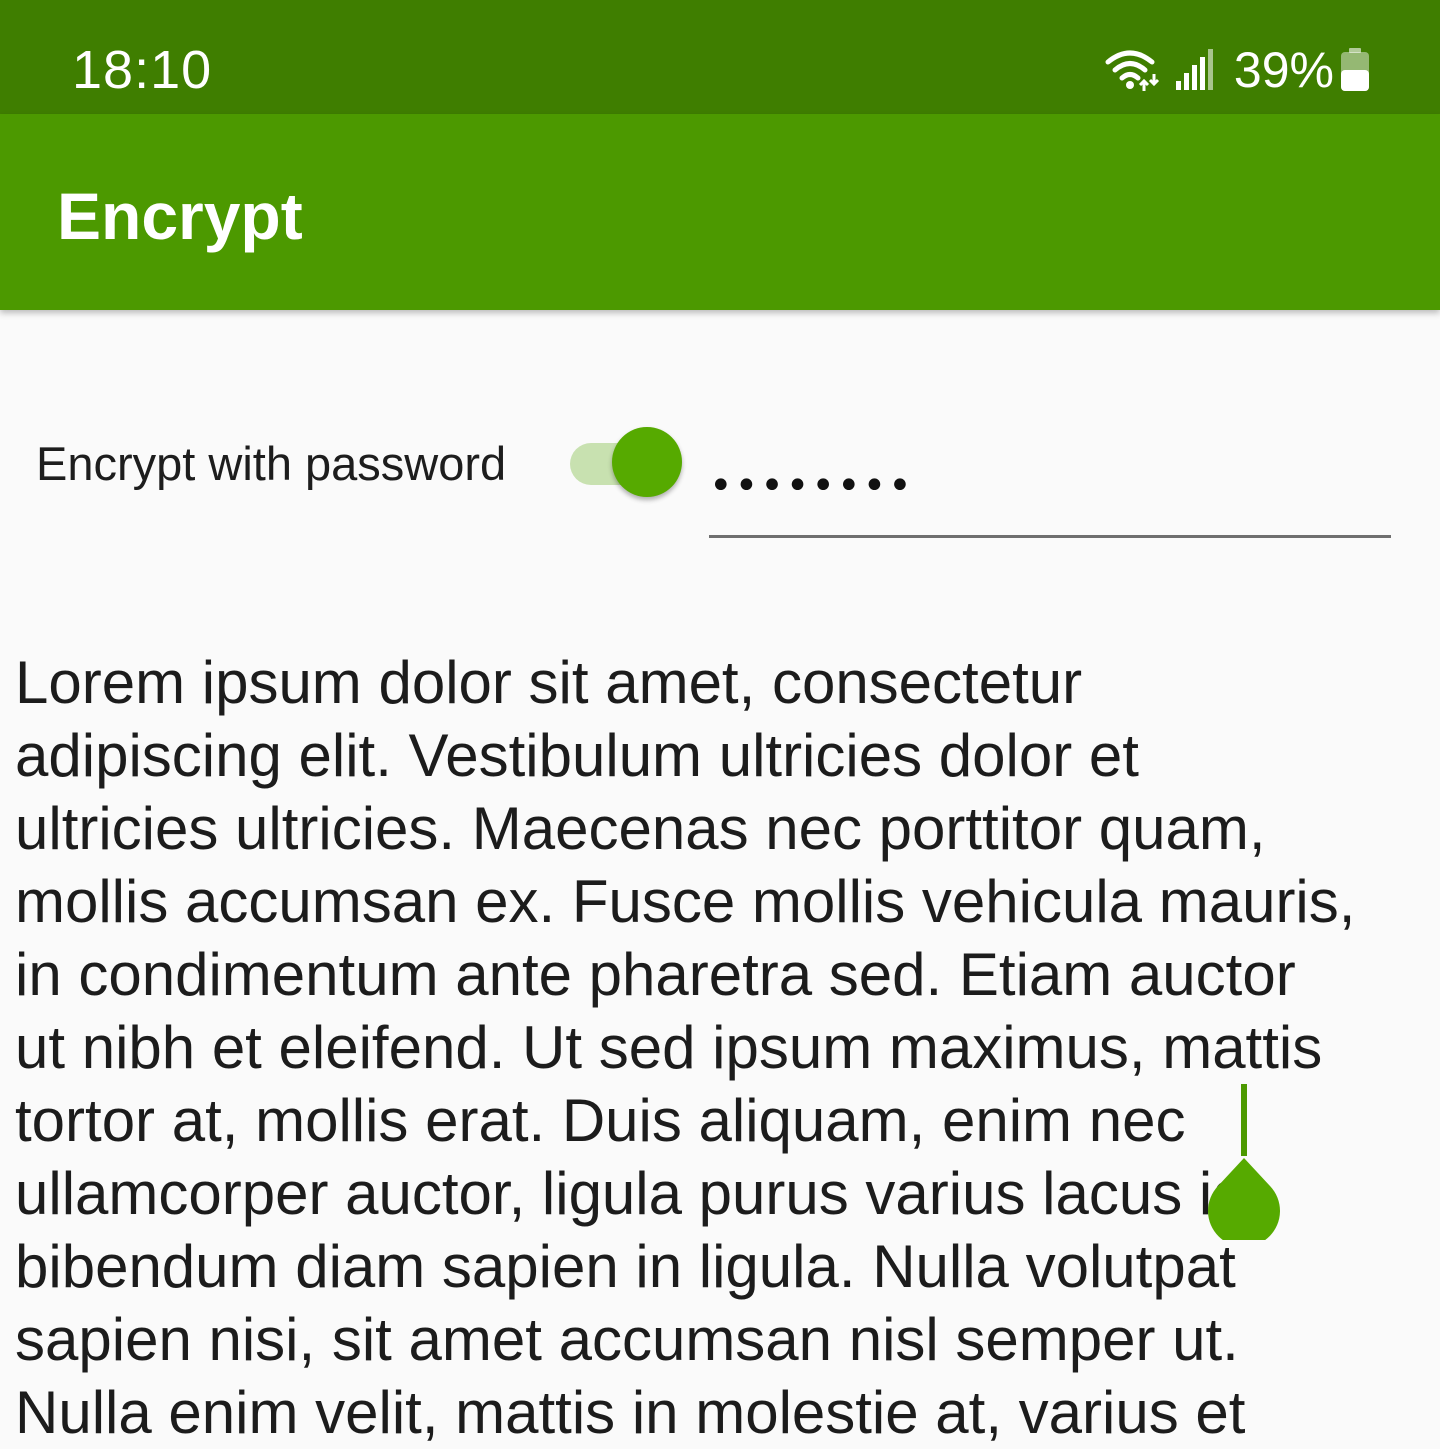 The image size is (1440, 1449). Describe the element at coordinates (271, 463) in the screenshot. I see `encrypt-with-password-label: Encrypt with password` at that location.